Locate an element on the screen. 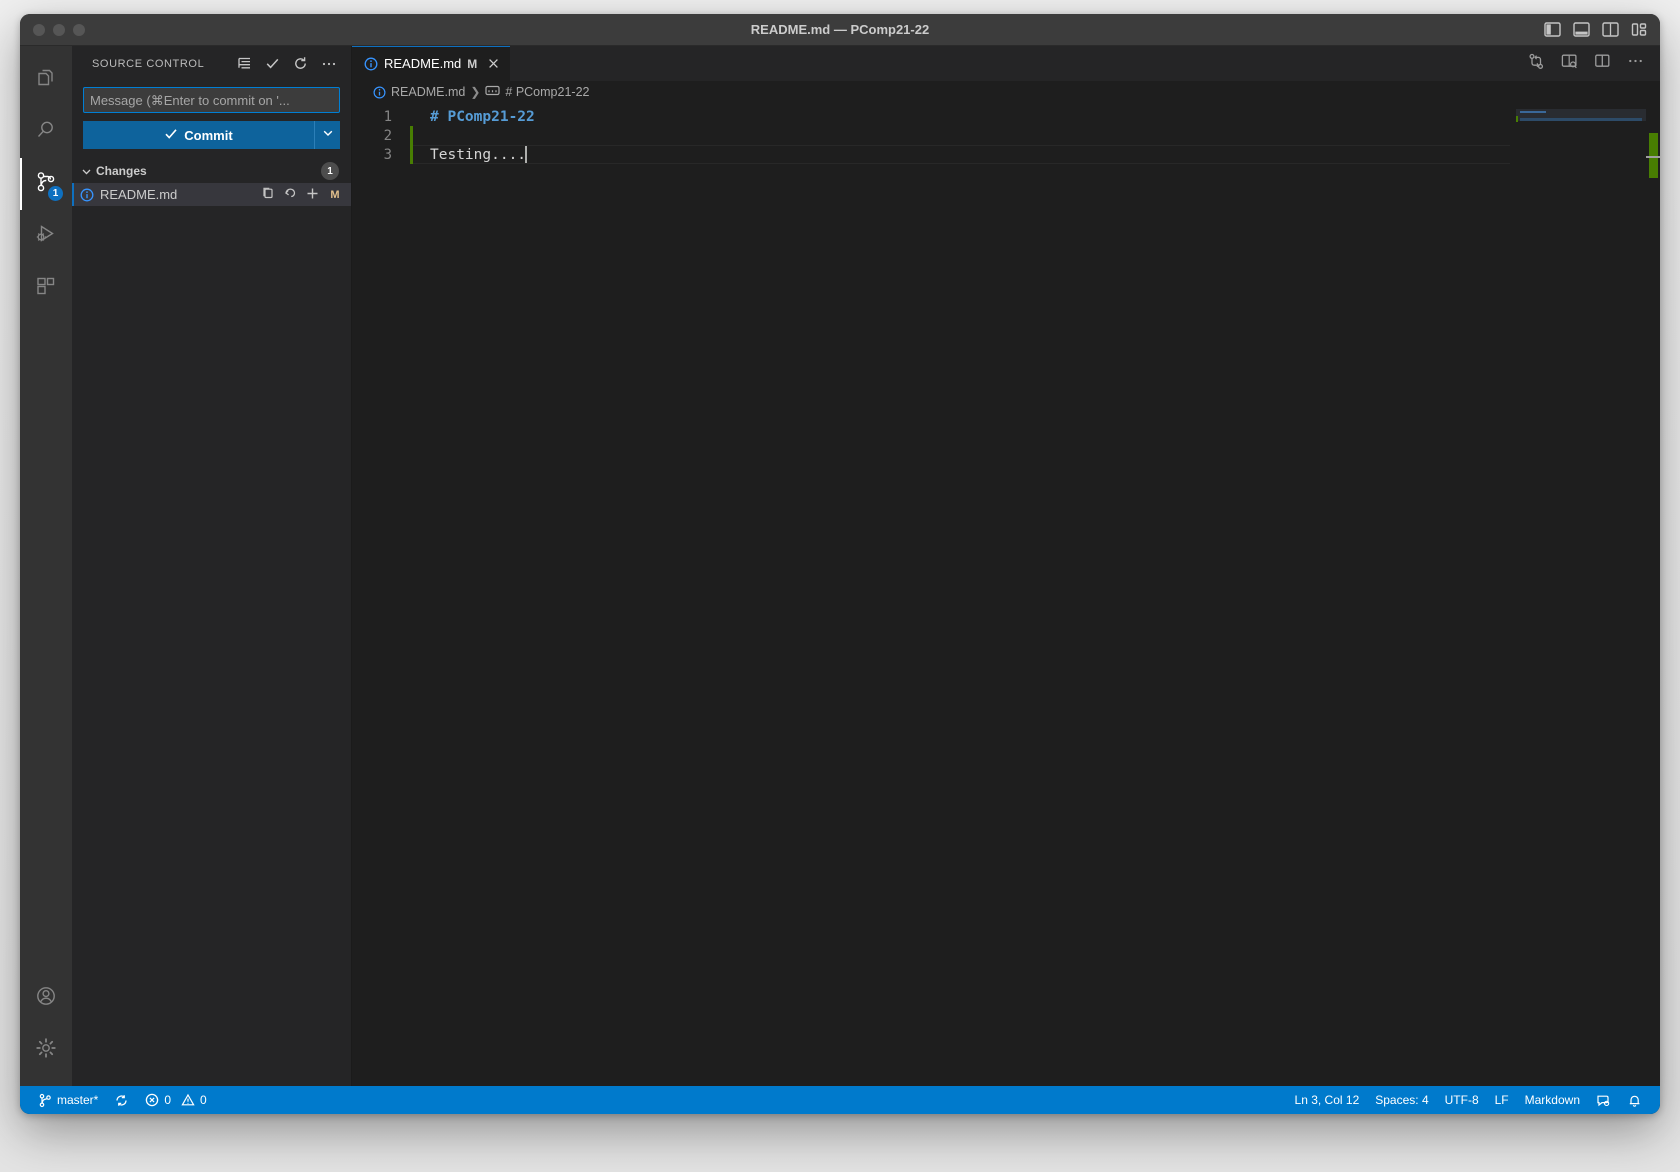 This screenshot has height=1172, width=1680. error-icon is located at coordinates (152, 1100).